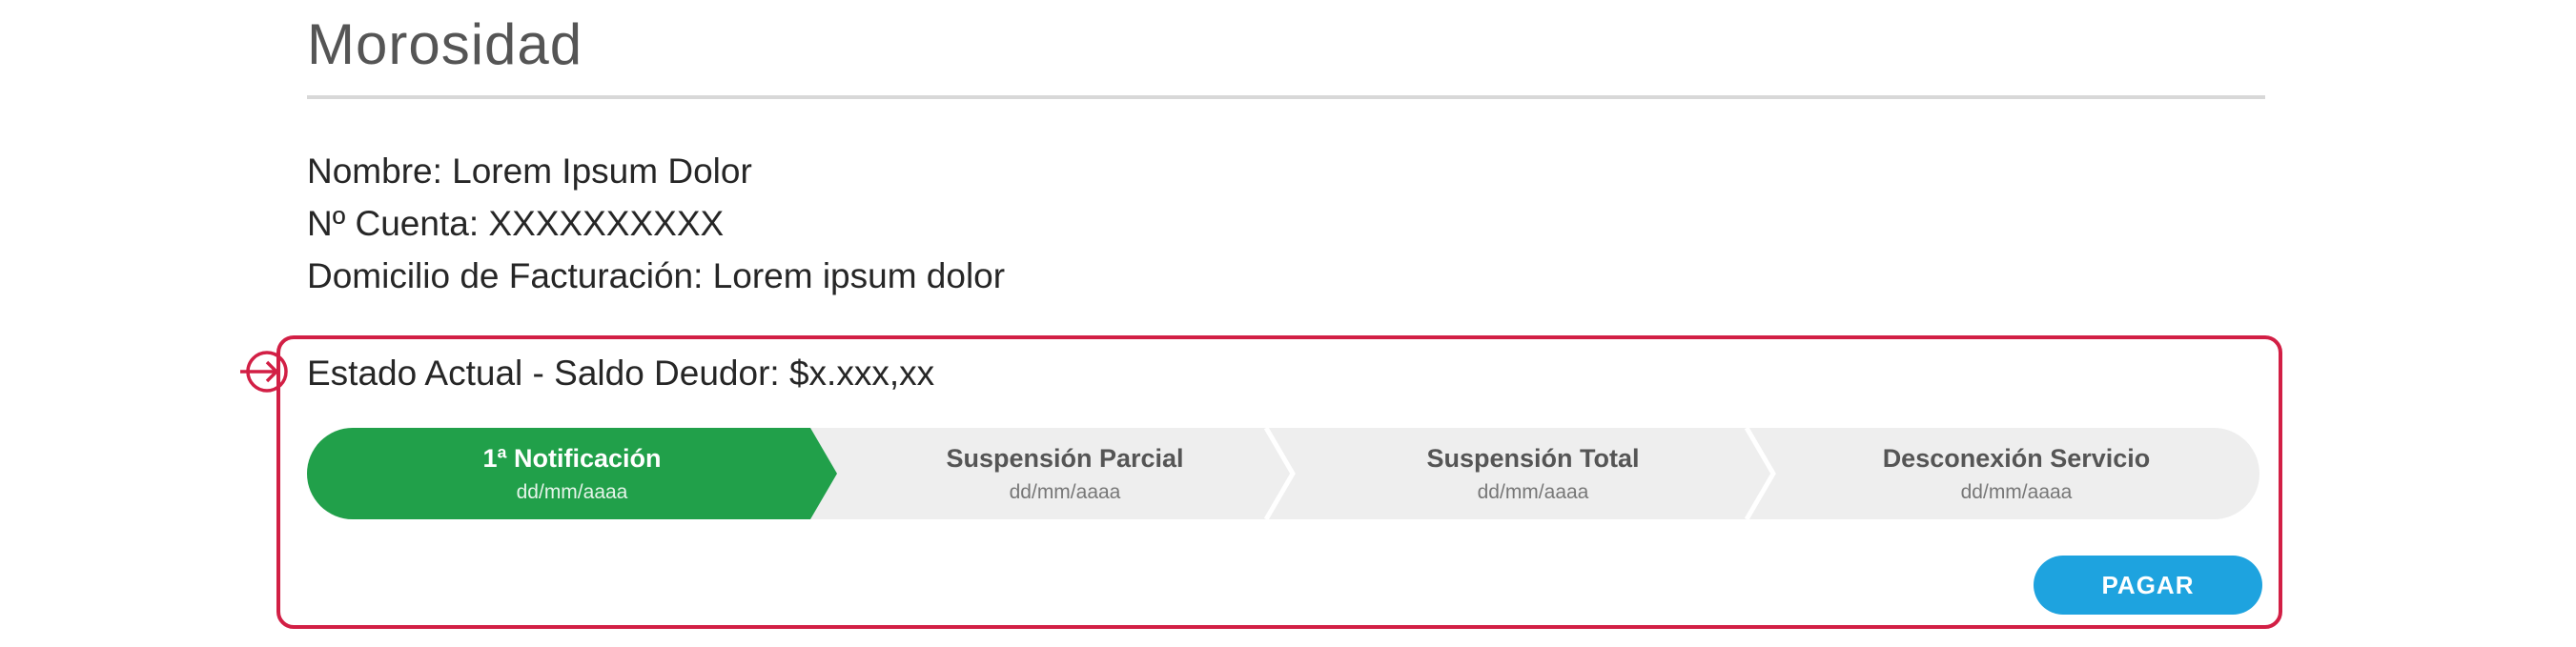  I want to click on page-title: Morosidad, so click(445, 44).